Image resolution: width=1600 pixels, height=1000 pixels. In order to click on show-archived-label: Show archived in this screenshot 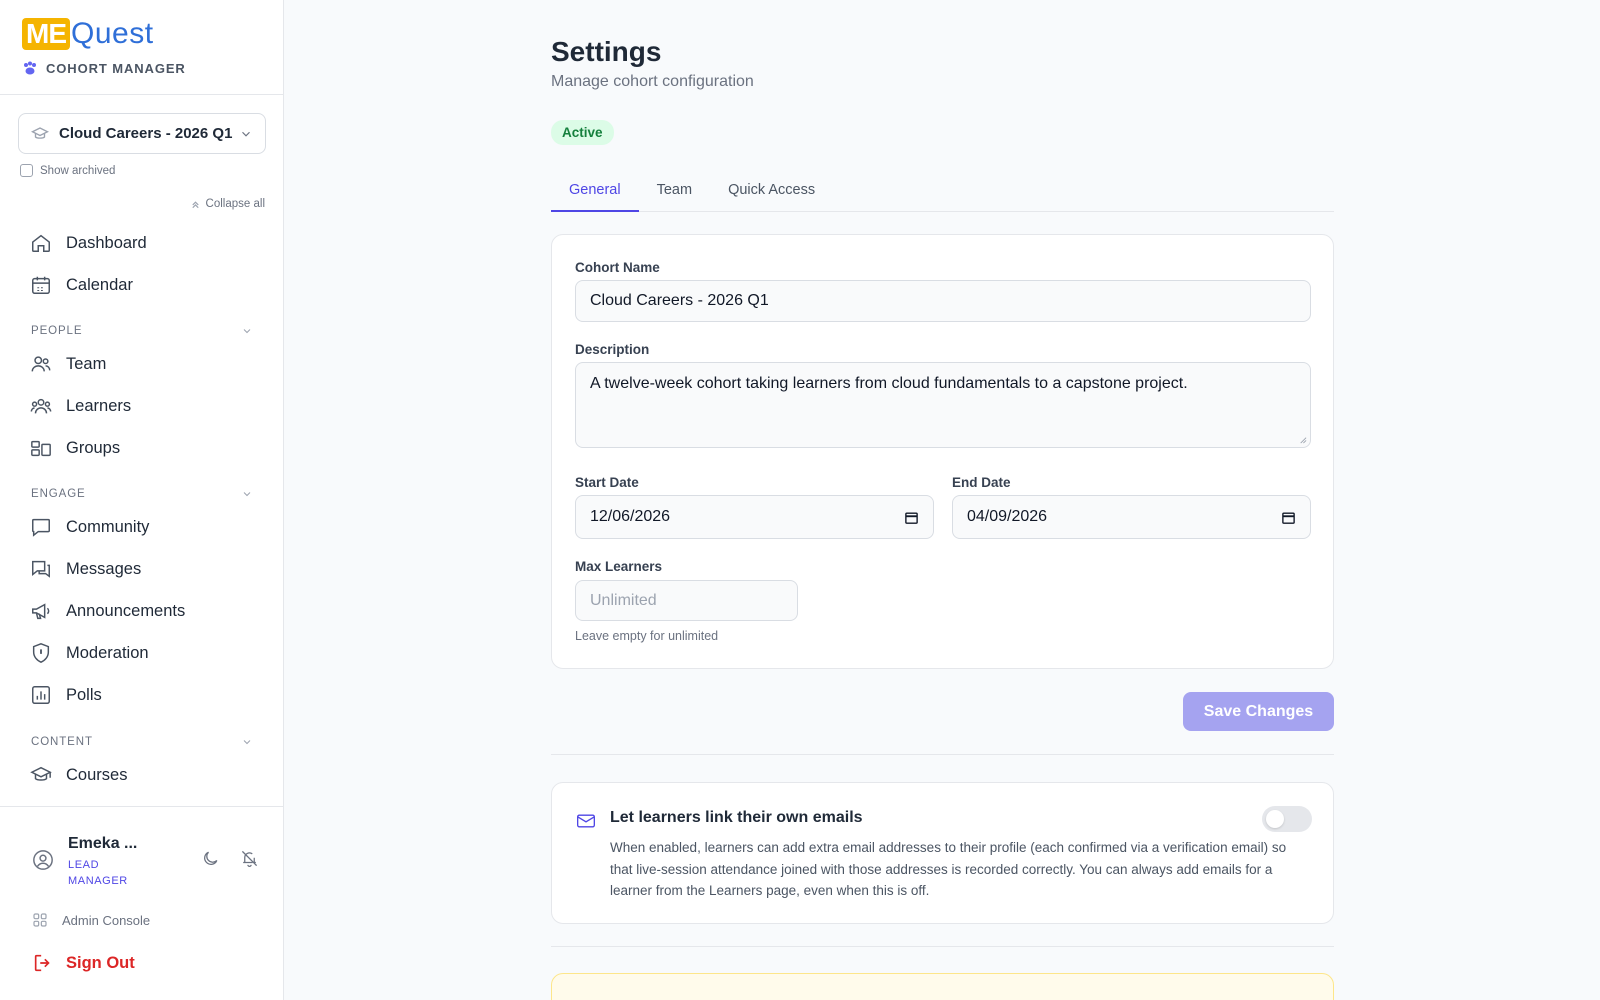, I will do `click(78, 170)`.